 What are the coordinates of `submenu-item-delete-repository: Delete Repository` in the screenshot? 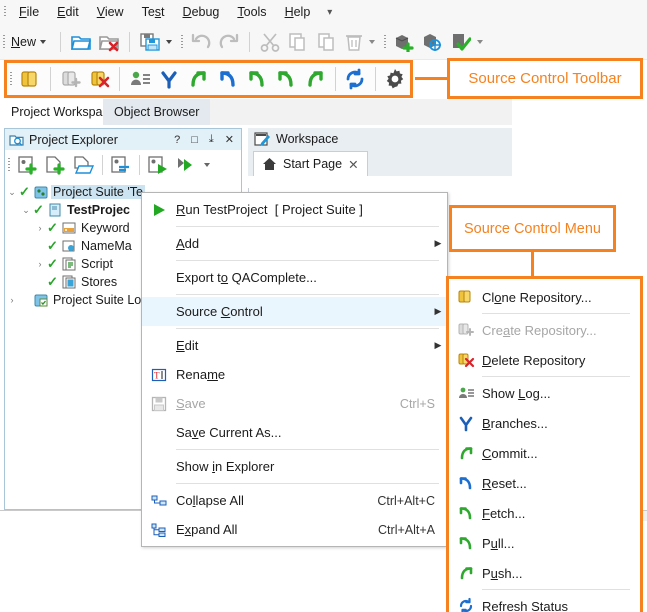 It's located at (544, 360).